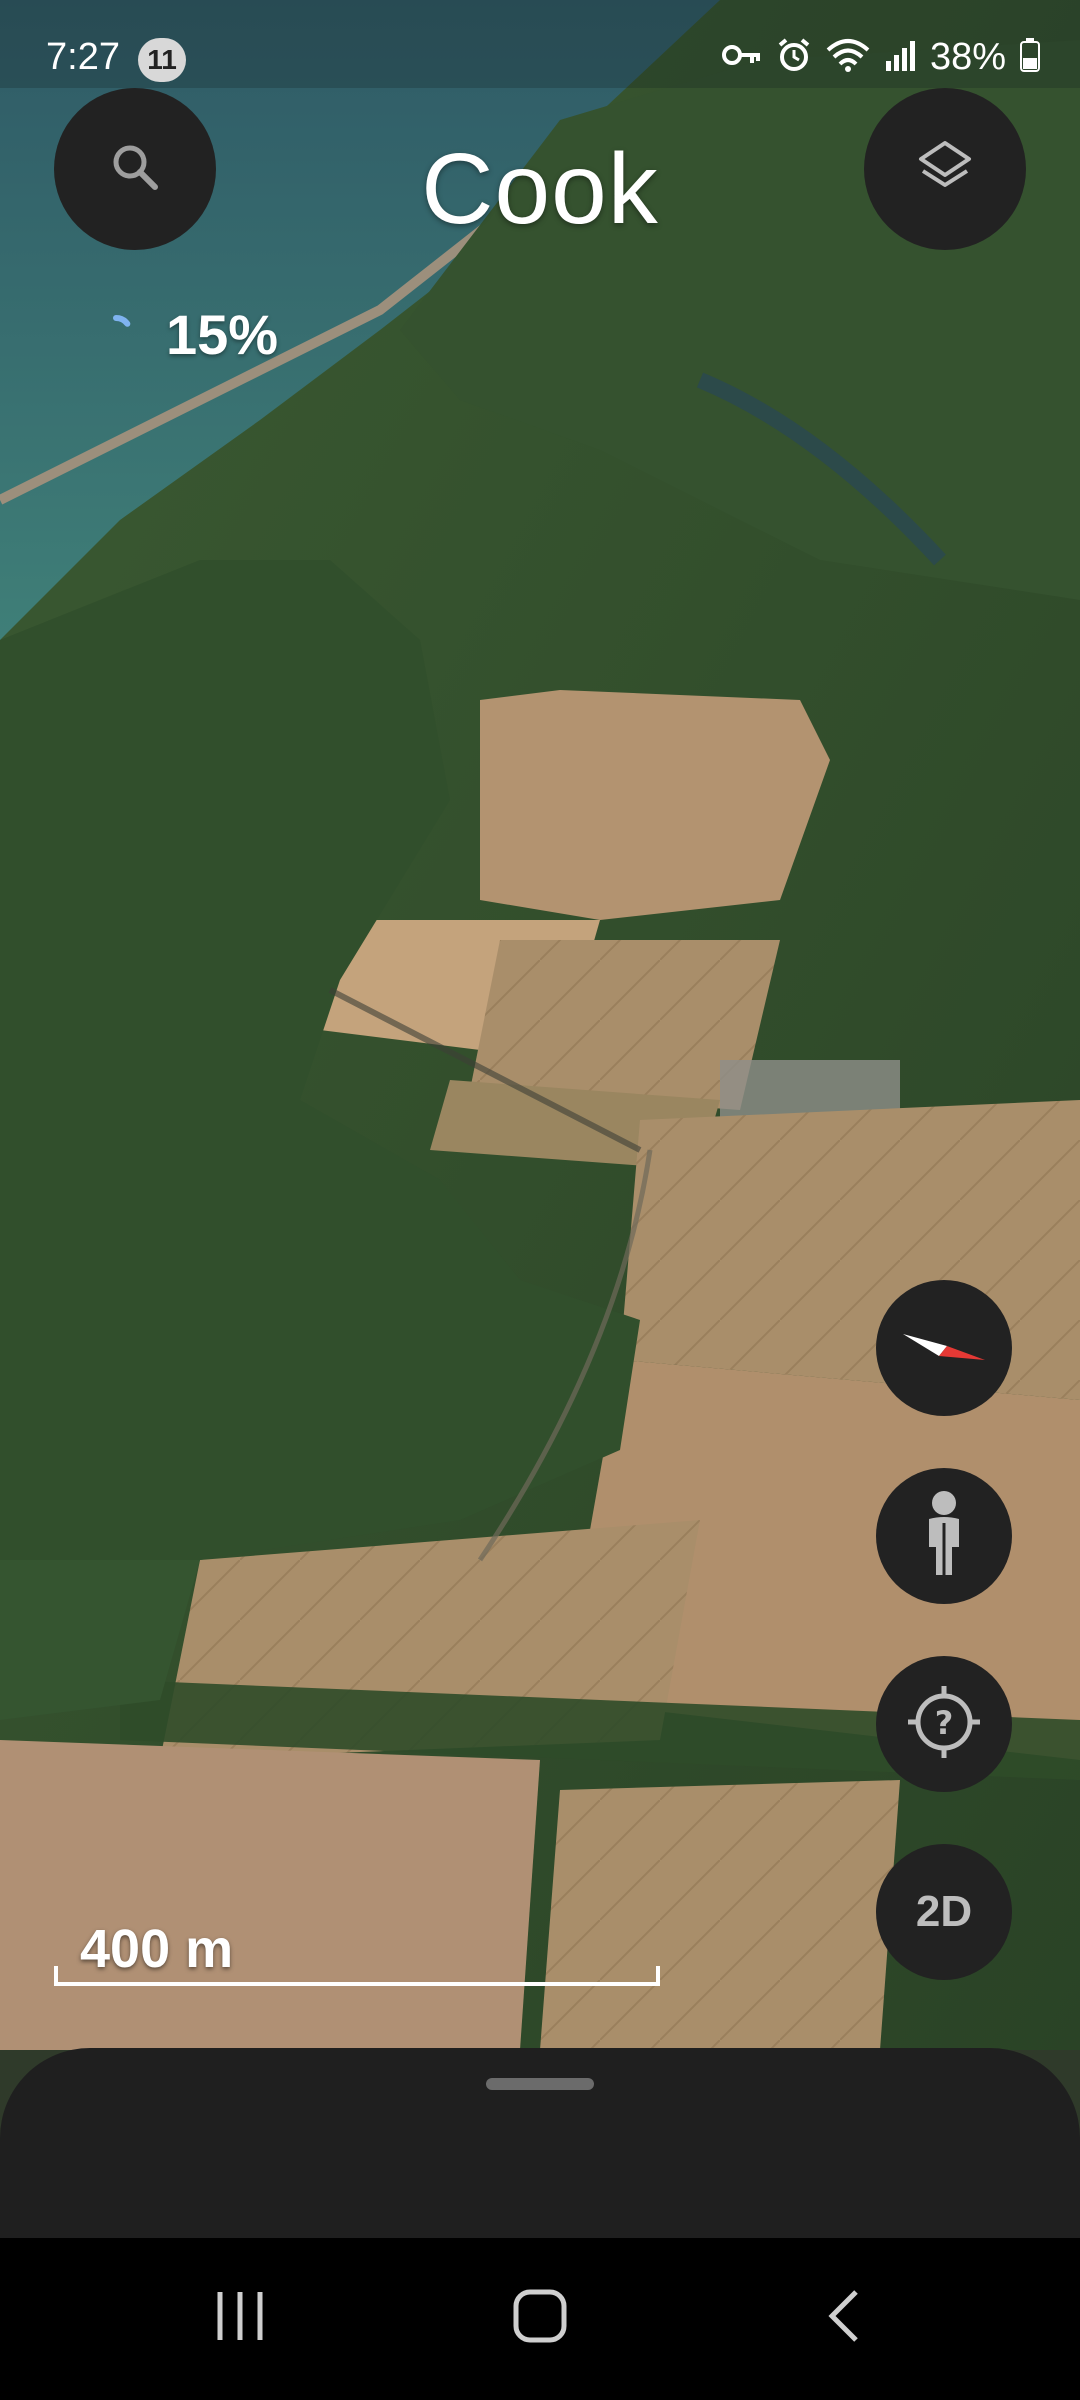 The width and height of the screenshot is (1080, 2400). I want to click on toggle-2d-button: 2D, so click(944, 1912).